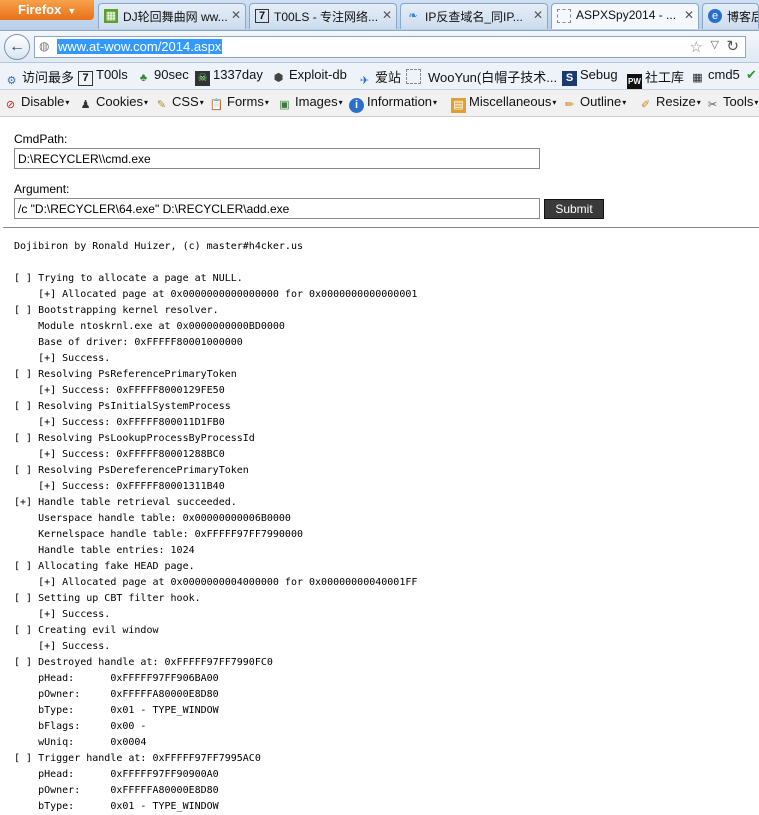 This screenshot has width=759, height=815. What do you see at coordinates (564, 16) in the screenshot?
I see `blank-page-icon` at bounding box center [564, 16].